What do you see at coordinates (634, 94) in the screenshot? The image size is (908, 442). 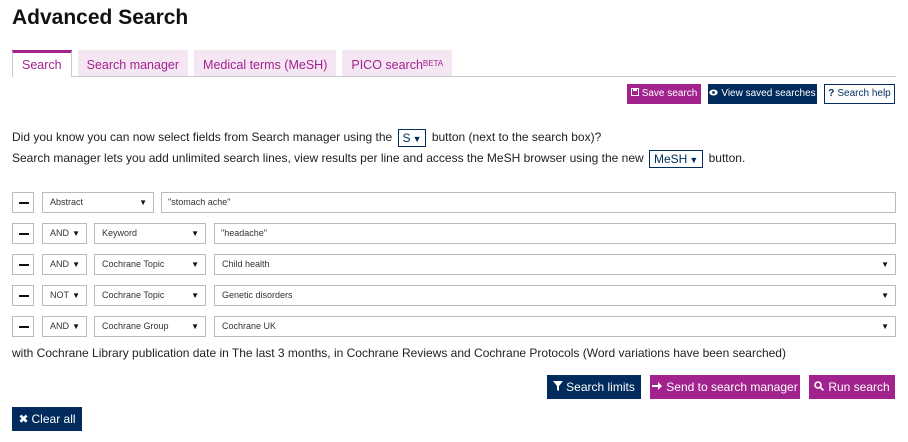 I see `floppy-disk-icon` at bounding box center [634, 94].